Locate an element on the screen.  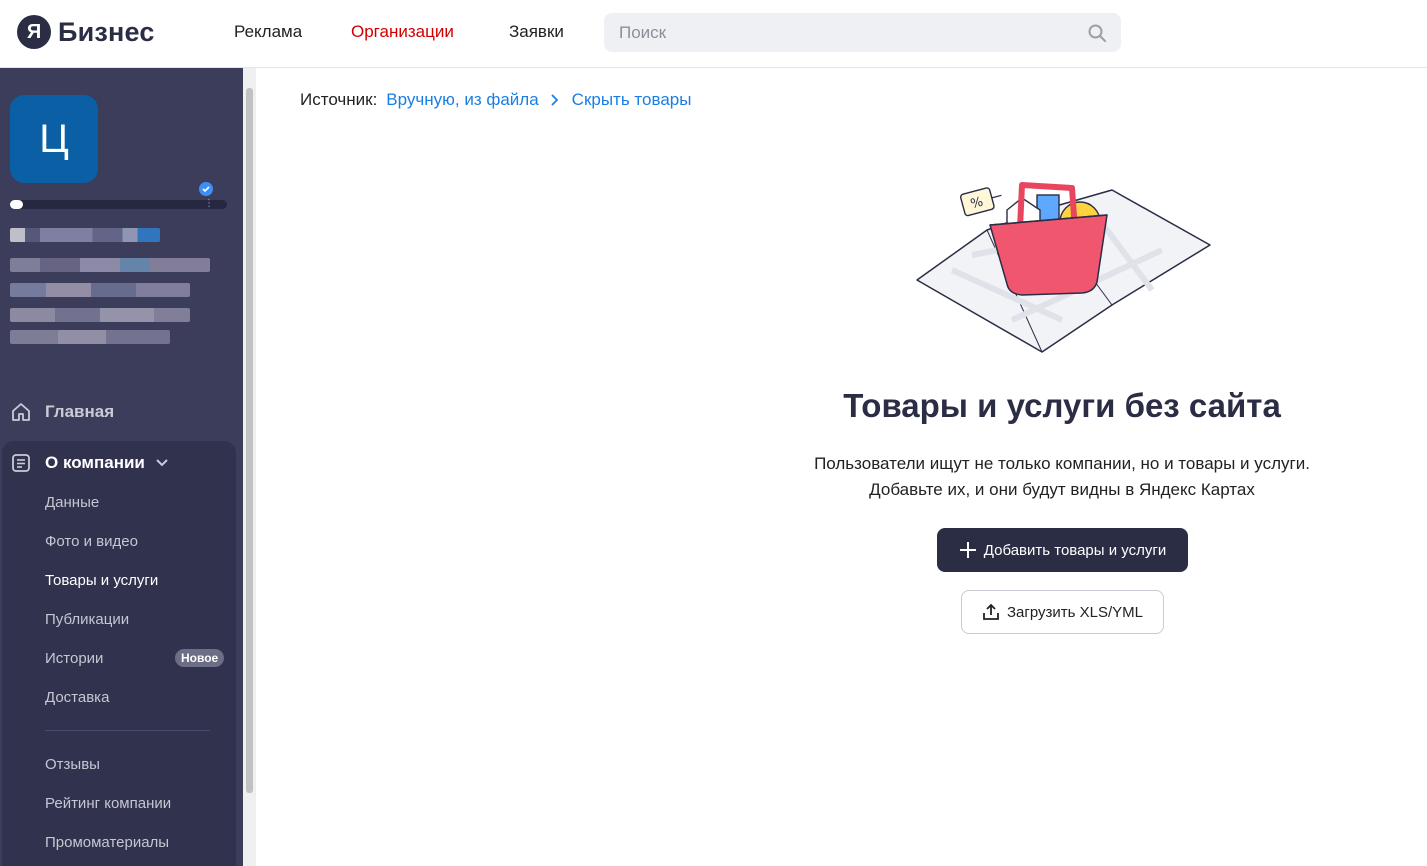
sidebar-item-label: Главная is located at coordinates (80, 411).